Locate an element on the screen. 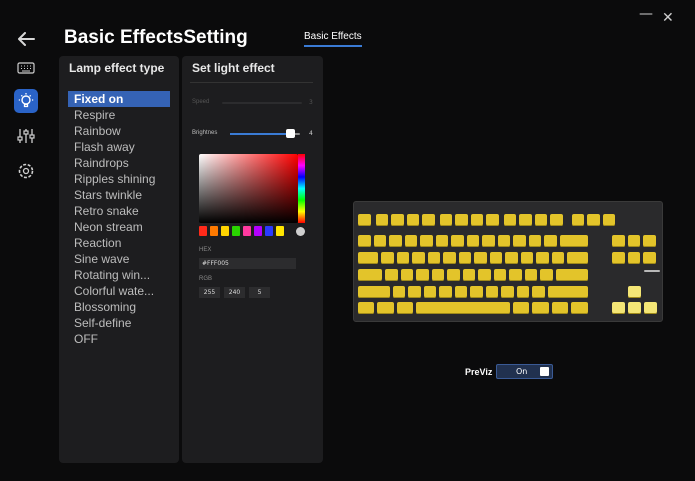 This screenshot has width=695, height=481. effect-item: Retro snake is located at coordinates (119, 211).